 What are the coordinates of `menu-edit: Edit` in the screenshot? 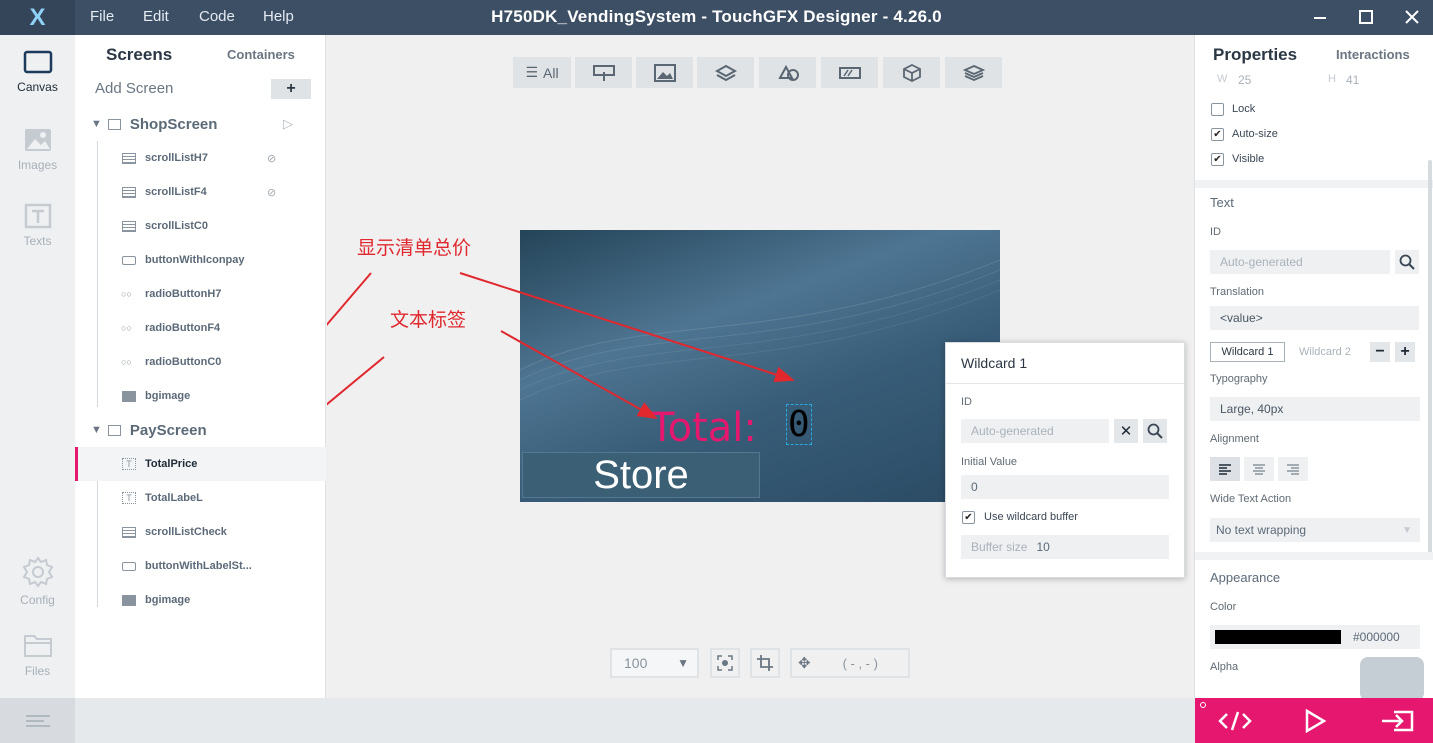 It's located at (156, 16).